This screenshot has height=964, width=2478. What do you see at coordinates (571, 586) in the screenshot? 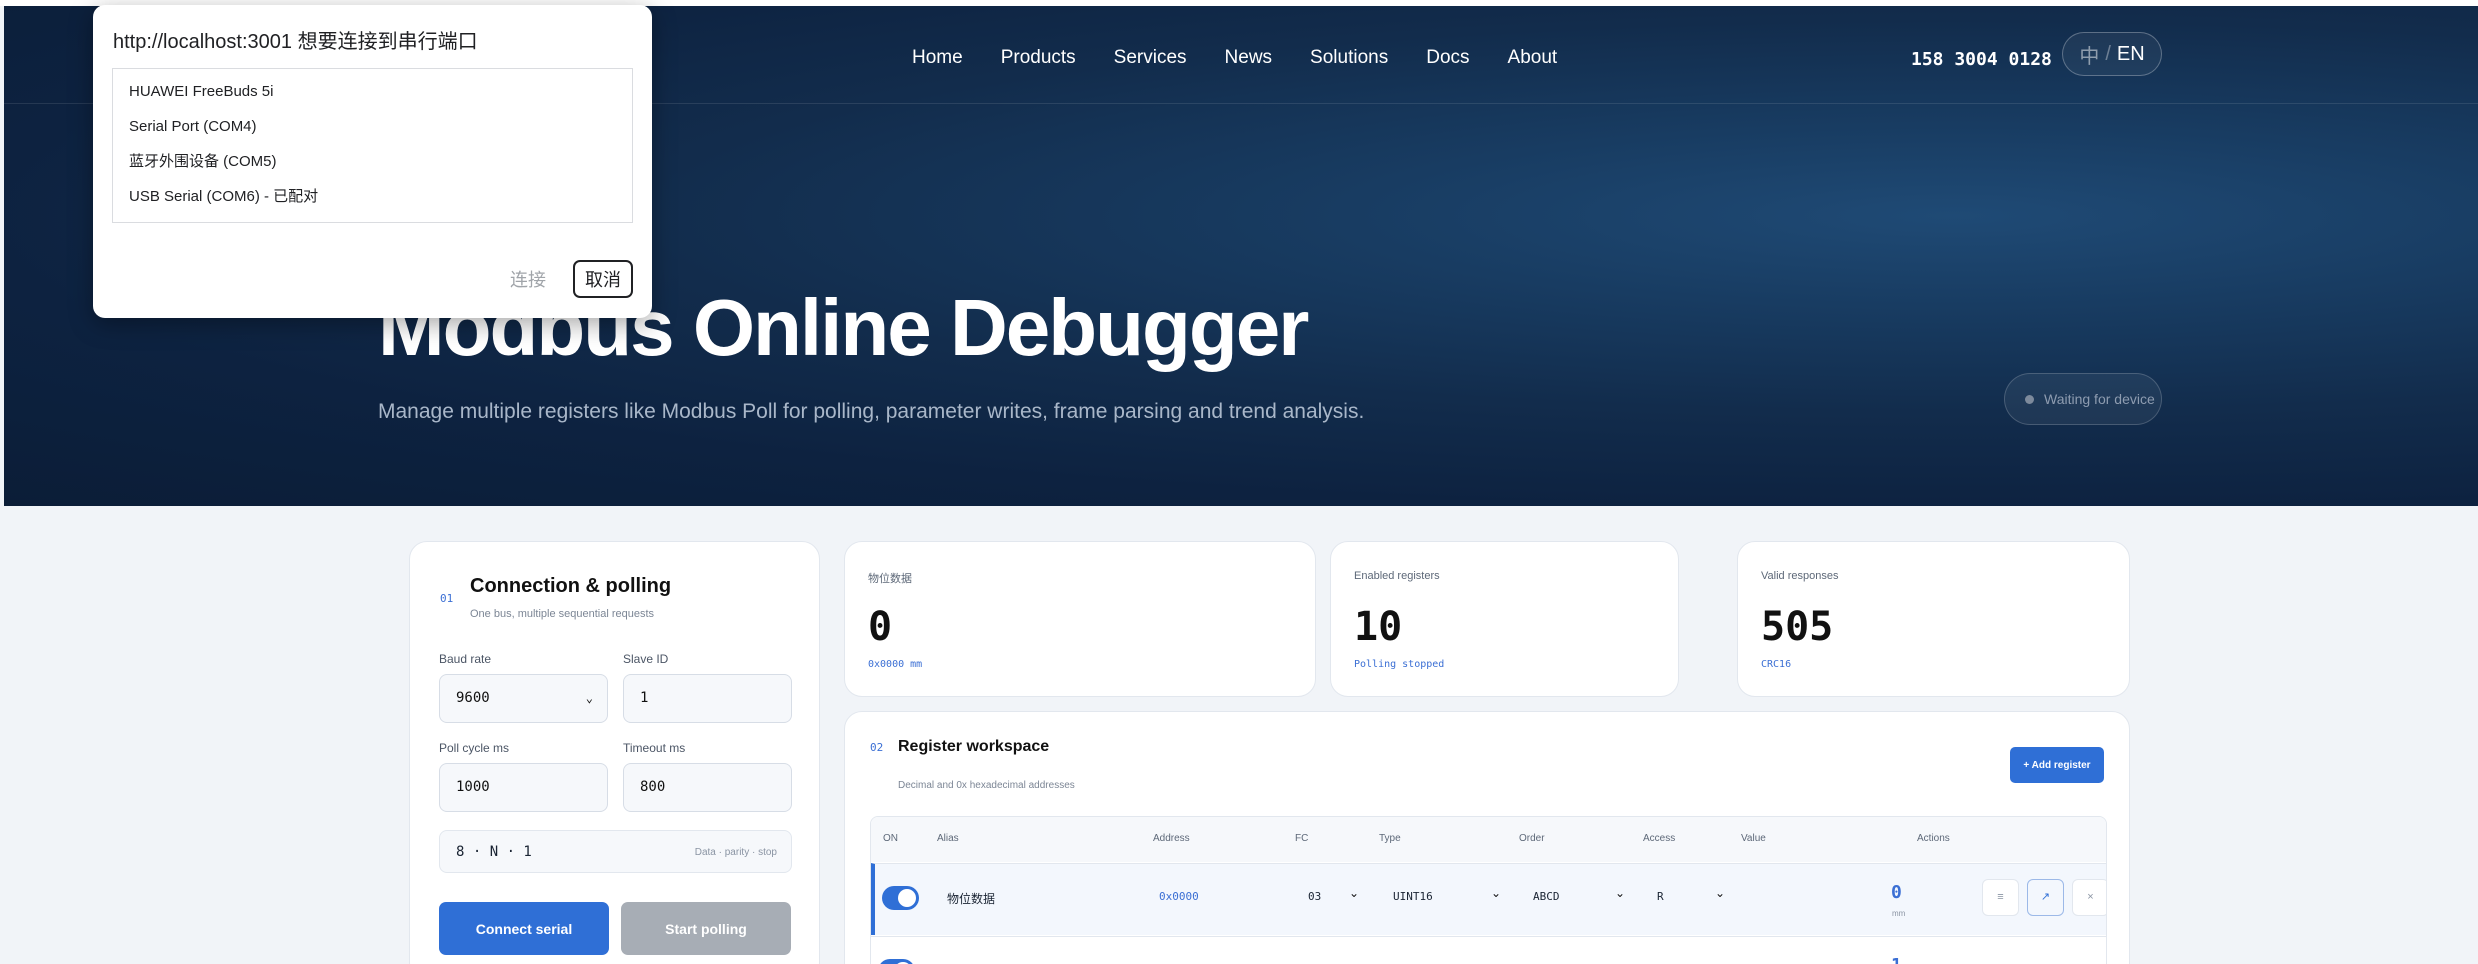
I see `connection-title: Connection & polling` at bounding box center [571, 586].